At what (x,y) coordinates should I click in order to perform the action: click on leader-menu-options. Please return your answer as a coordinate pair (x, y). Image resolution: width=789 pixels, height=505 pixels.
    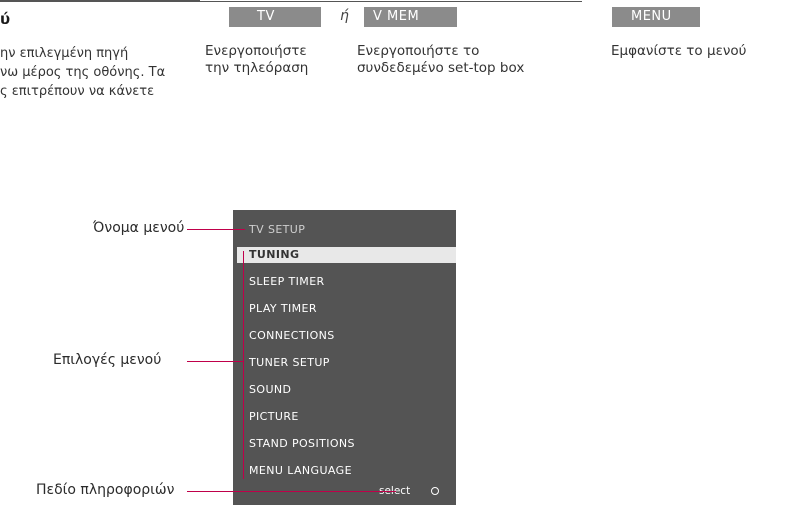
    Looking at the image, I should click on (215, 361).